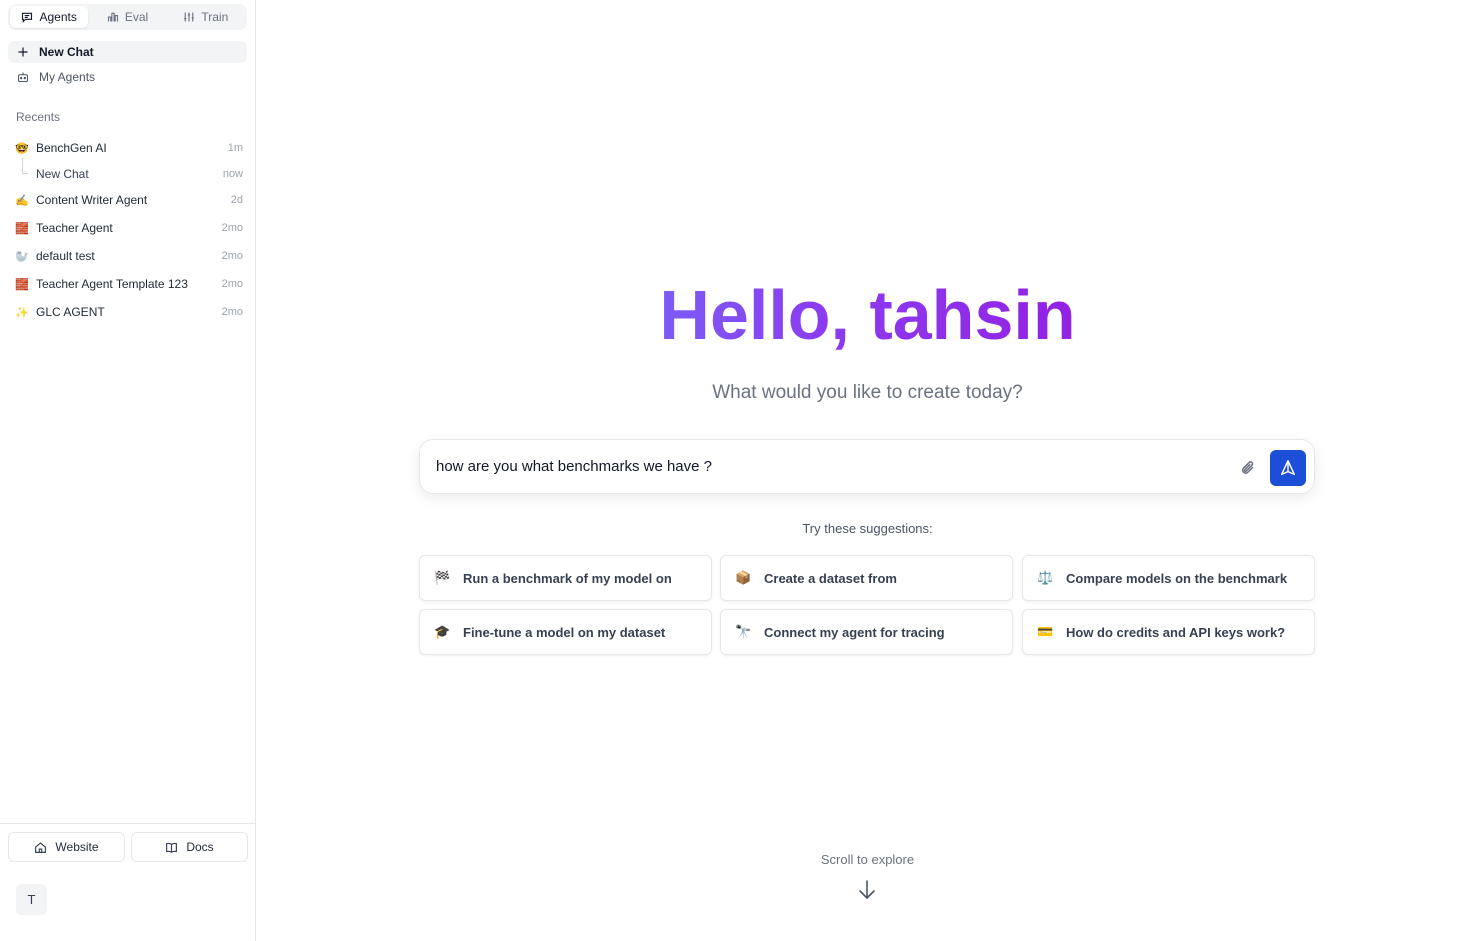 The width and height of the screenshot is (1478, 941). I want to click on suggestion-label: Run a benchmark of my model on, so click(567, 578).